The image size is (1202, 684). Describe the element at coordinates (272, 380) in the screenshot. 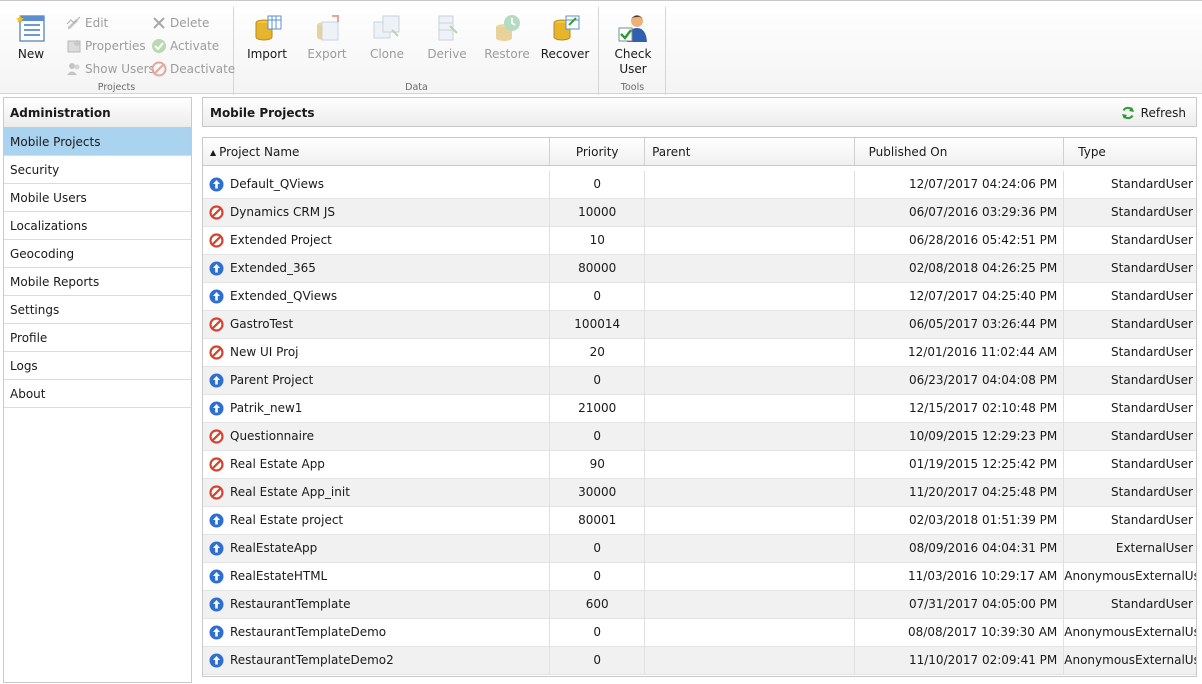

I see `project-name-text: Parent Project` at that location.